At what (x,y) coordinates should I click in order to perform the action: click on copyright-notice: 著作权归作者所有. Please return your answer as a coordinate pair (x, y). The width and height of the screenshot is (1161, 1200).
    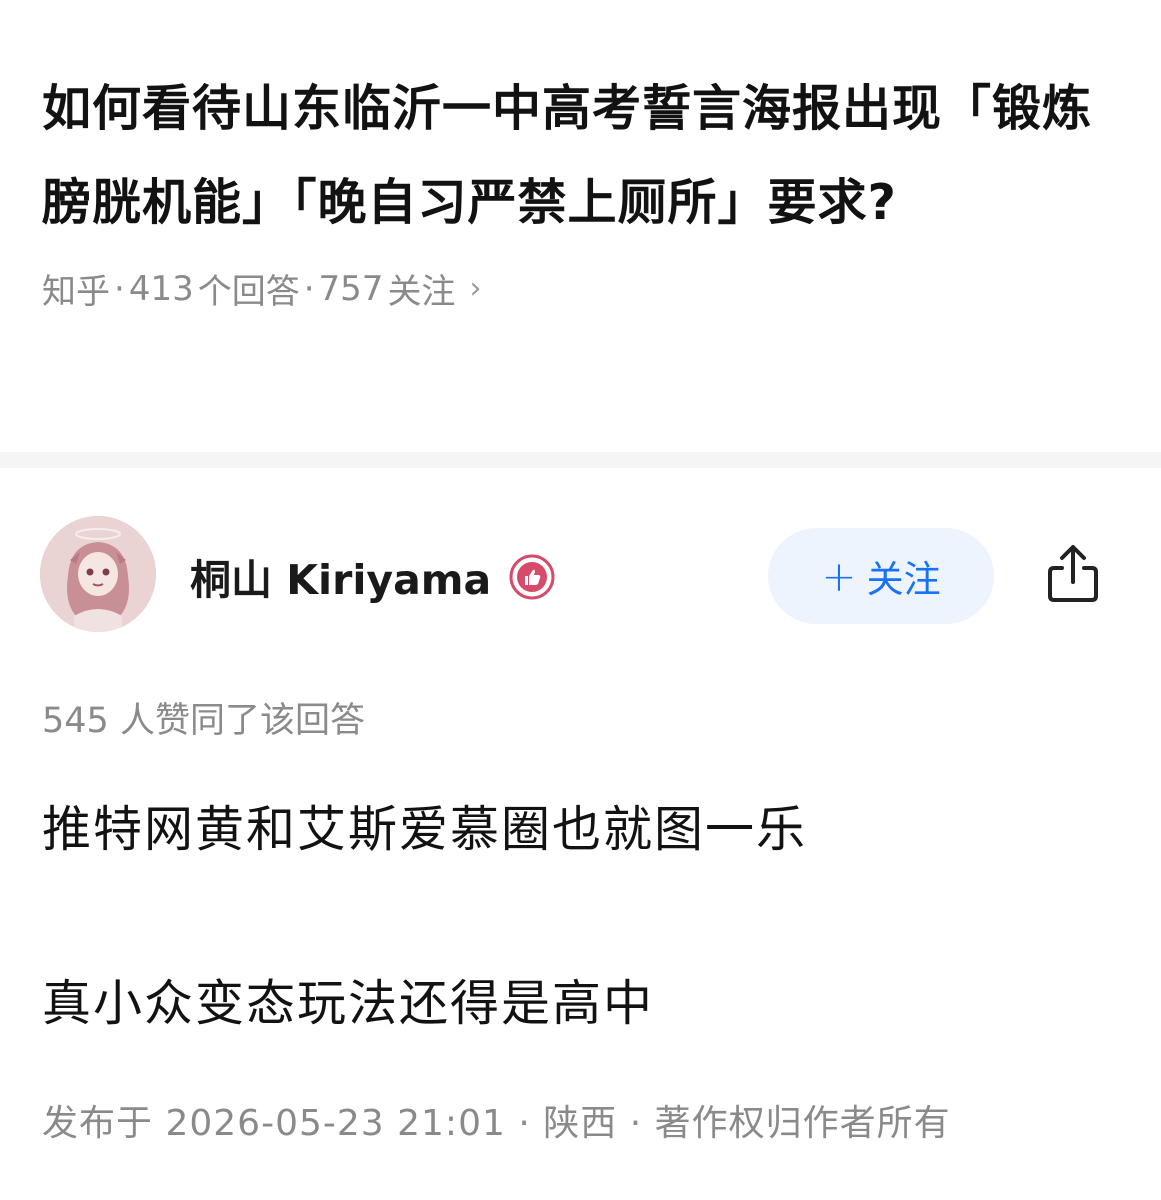
    Looking at the image, I should click on (802, 1123).